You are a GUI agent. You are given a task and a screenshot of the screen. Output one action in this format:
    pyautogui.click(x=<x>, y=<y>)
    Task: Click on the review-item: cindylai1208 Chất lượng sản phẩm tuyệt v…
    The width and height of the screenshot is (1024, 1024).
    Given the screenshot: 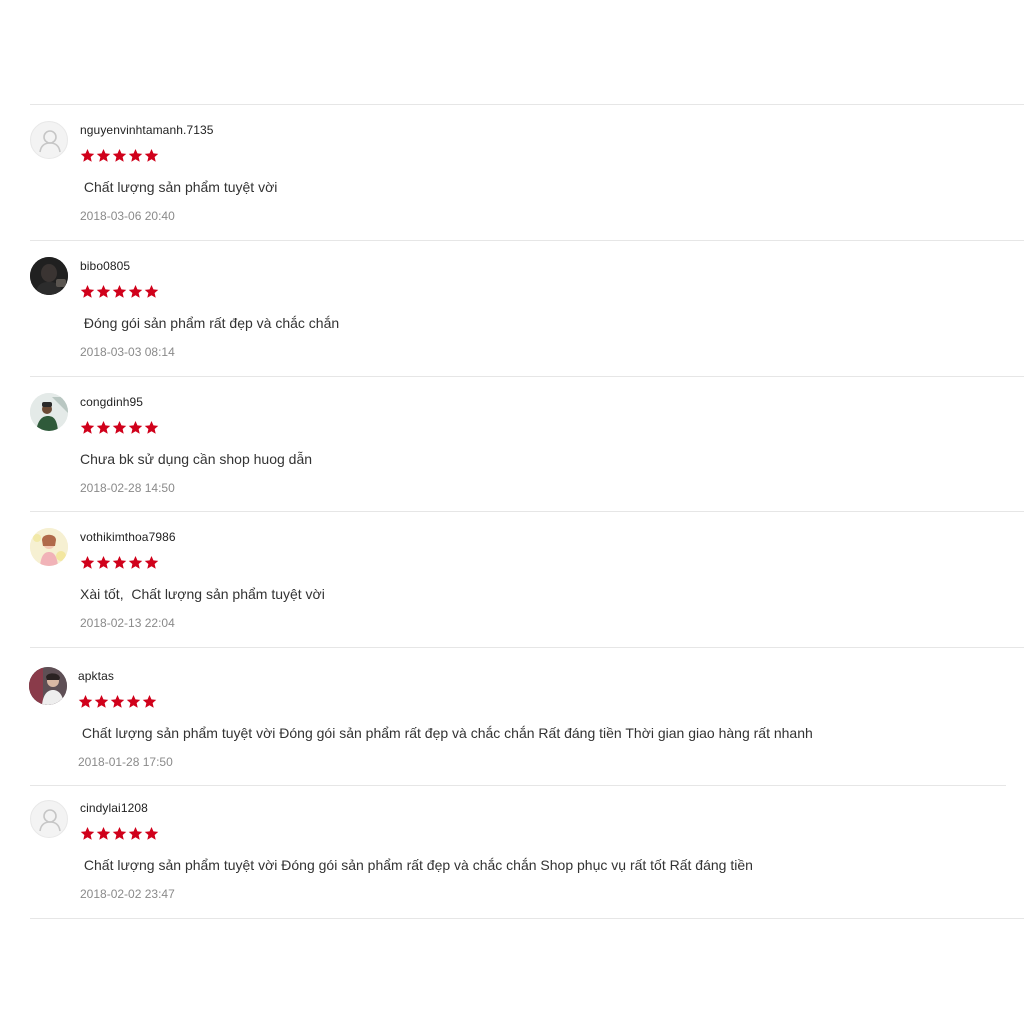 What is the action you would take?
    pyautogui.click(x=512, y=853)
    